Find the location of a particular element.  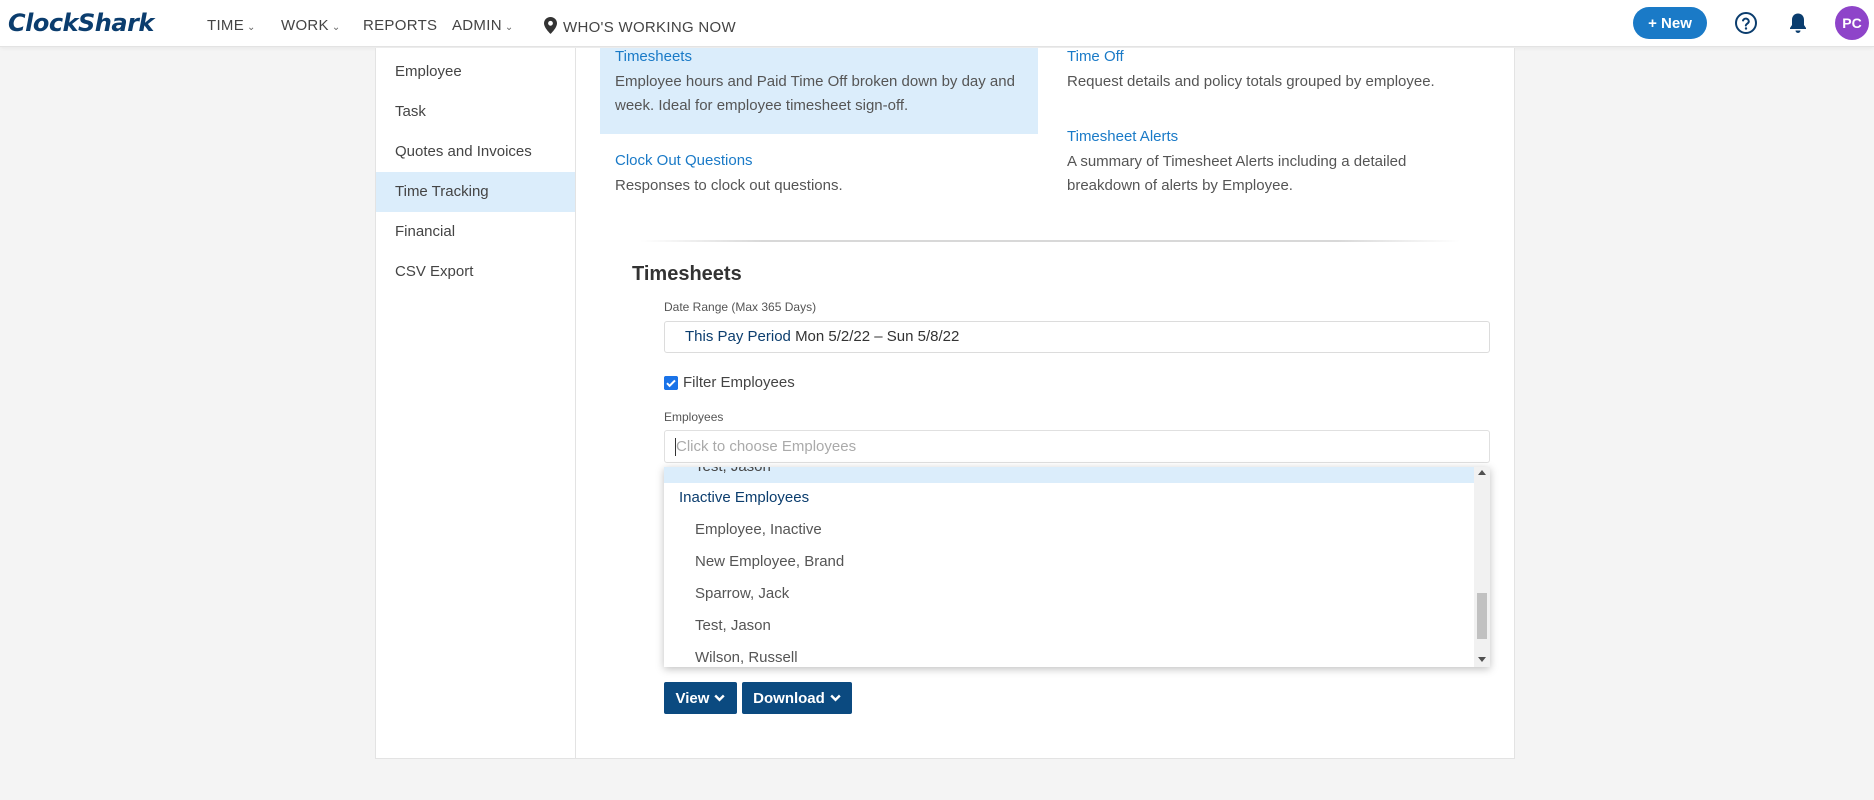

report-title-timesheets: Timesheets is located at coordinates (653, 56).